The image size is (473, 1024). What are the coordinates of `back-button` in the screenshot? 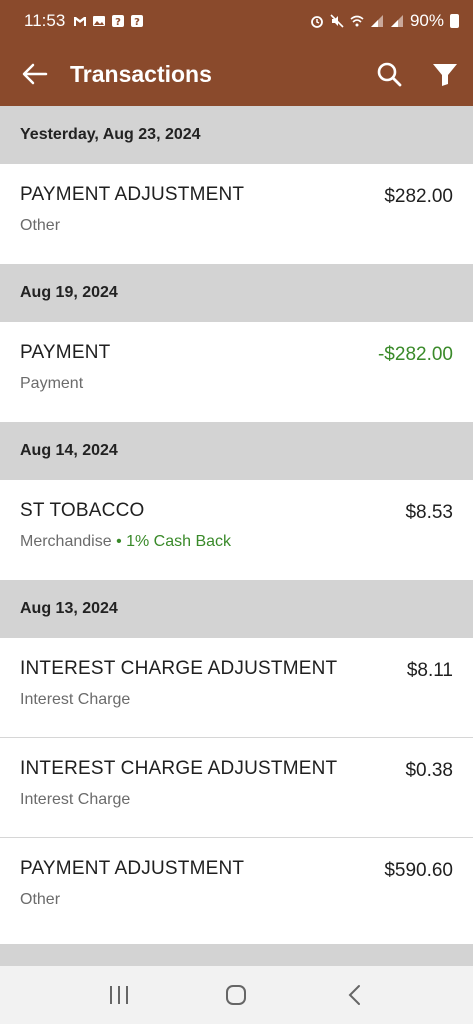 It's located at (35, 74).